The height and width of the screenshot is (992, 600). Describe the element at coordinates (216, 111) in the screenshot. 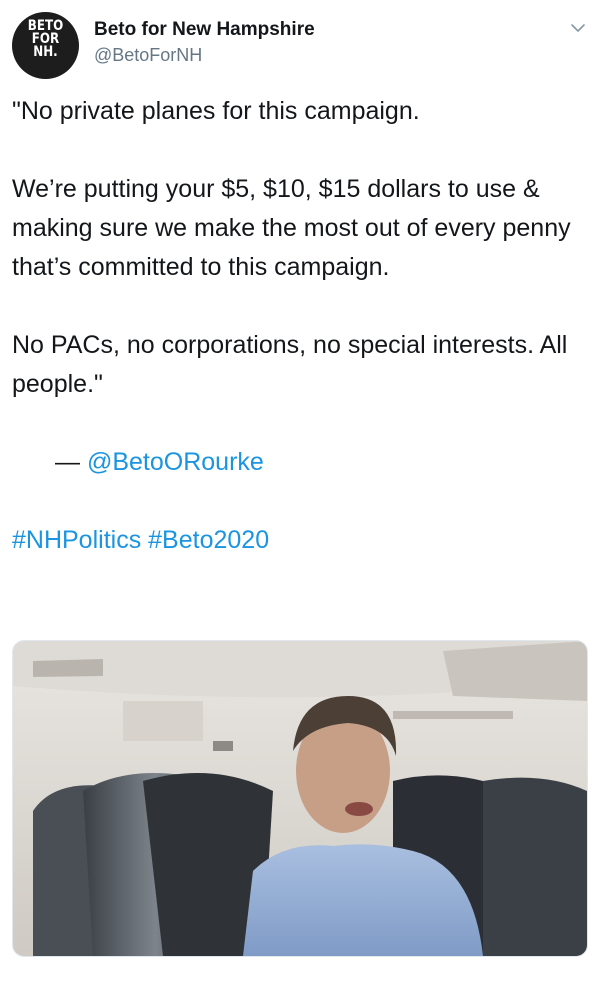

I see `tweet-line-1: "No private planes for this campaign.` at that location.